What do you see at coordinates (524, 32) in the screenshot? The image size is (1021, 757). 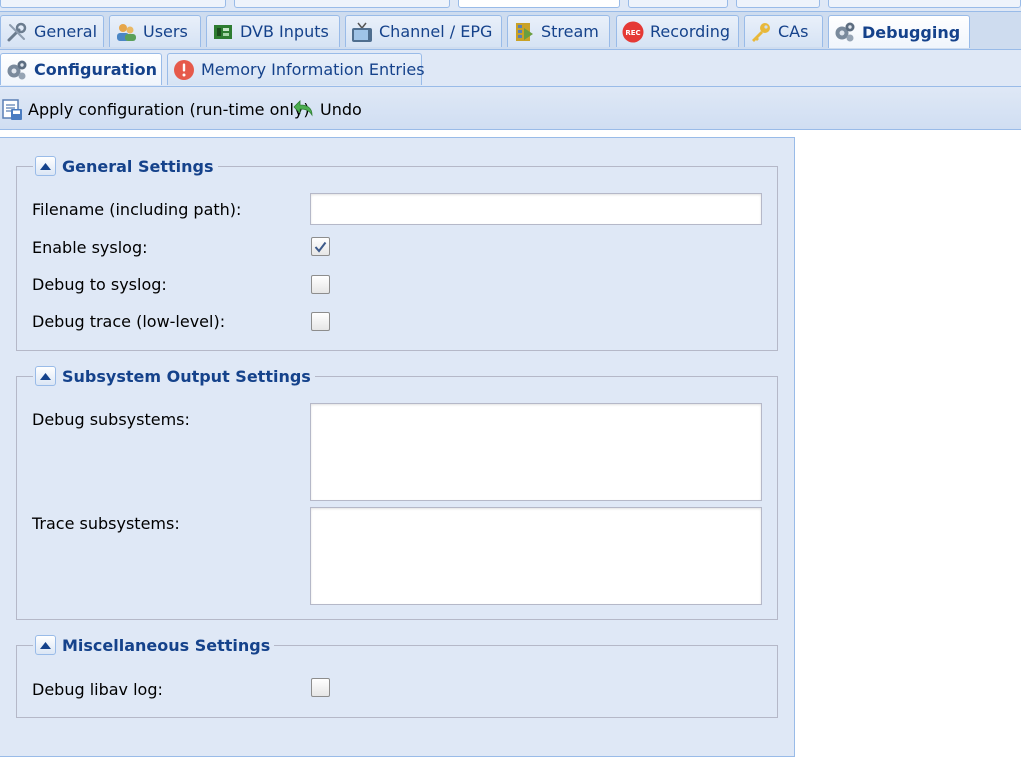 I see `stream-icon` at bounding box center [524, 32].